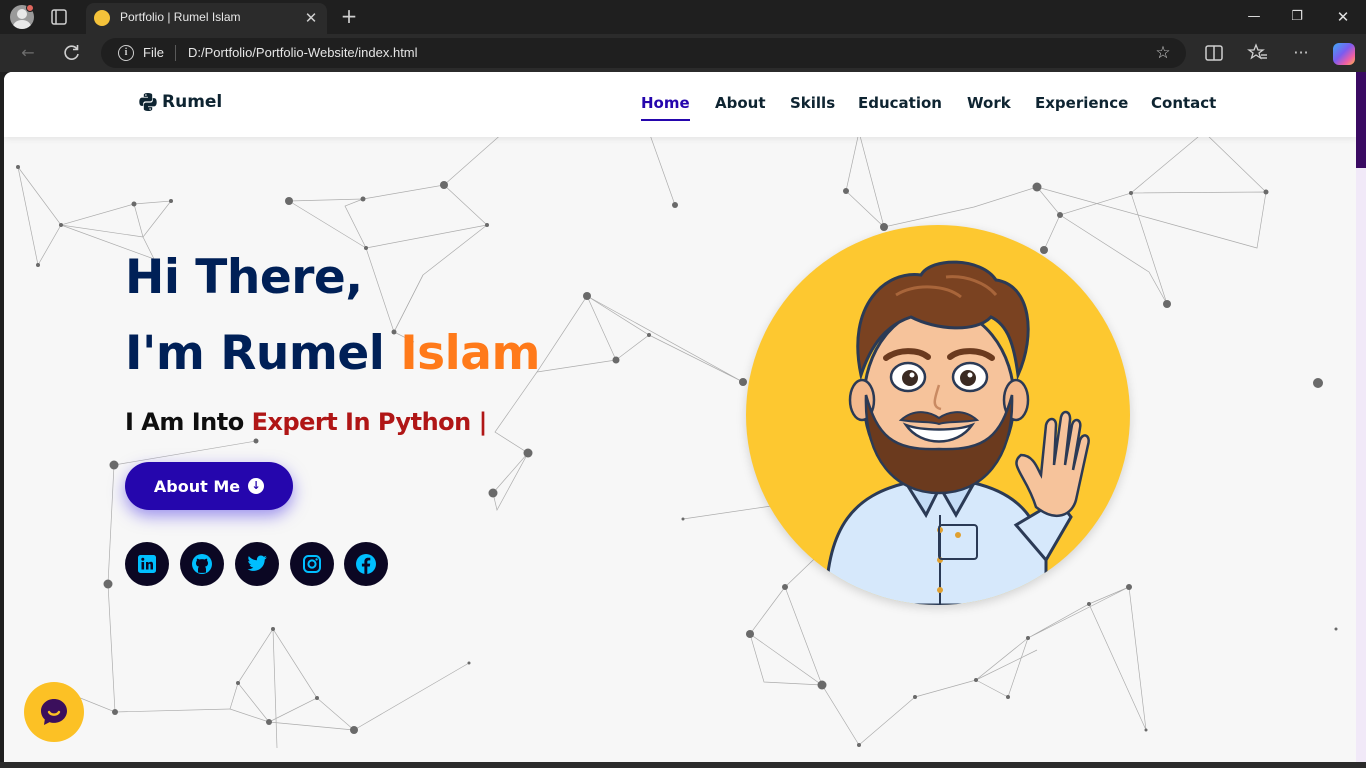 The height and width of the screenshot is (768, 1366). What do you see at coordinates (1163, 53) in the screenshot?
I see `favorite-star-icon: ☆` at bounding box center [1163, 53].